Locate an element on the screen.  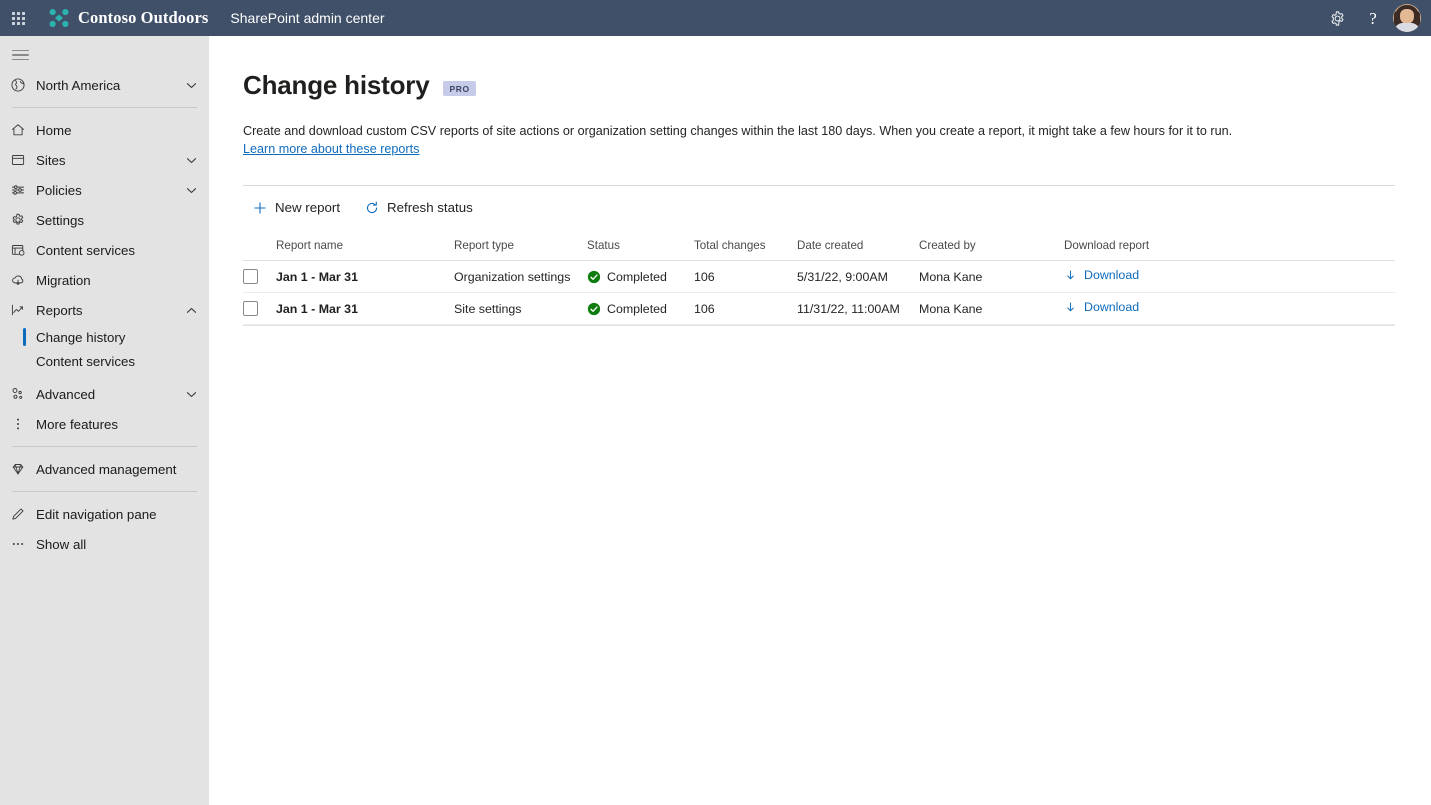
cell-download: Download is located at coordinates (1144, 308).